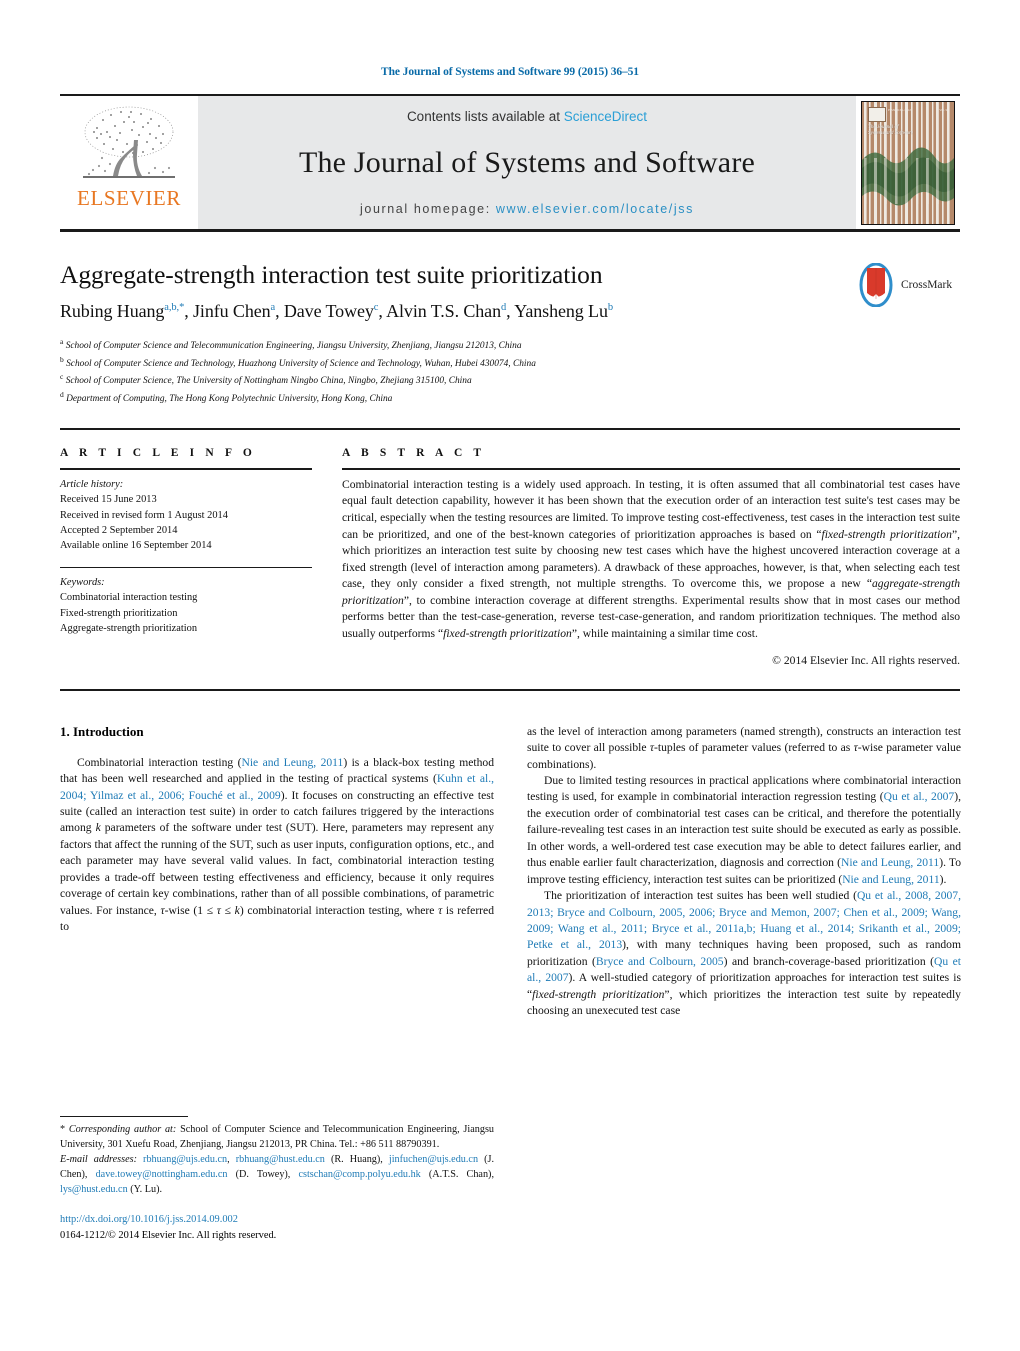 The width and height of the screenshot is (1020, 1351). I want to click on cover-top-line: ISSN 0164-1212 Vol. 99, so click(918, 110).